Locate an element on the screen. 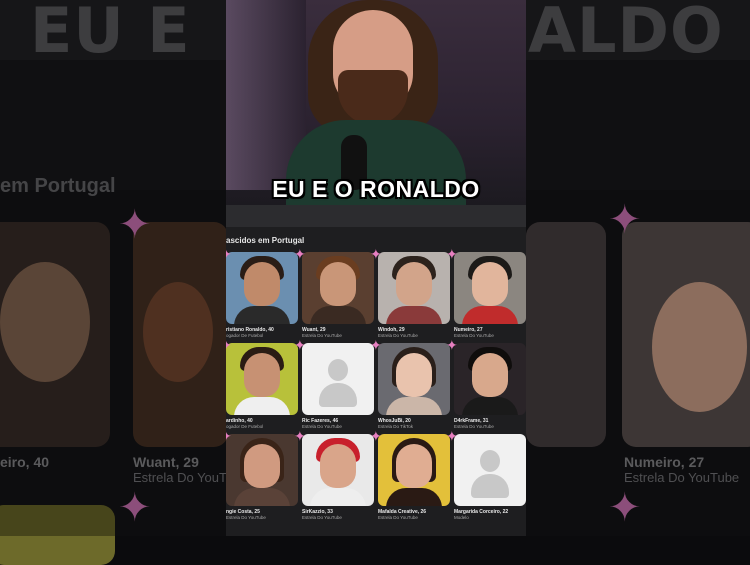 The width and height of the screenshot is (750, 565). person-card: Mafalda Creative, 26 Estrela Do YouTube is located at coordinates (414, 477).